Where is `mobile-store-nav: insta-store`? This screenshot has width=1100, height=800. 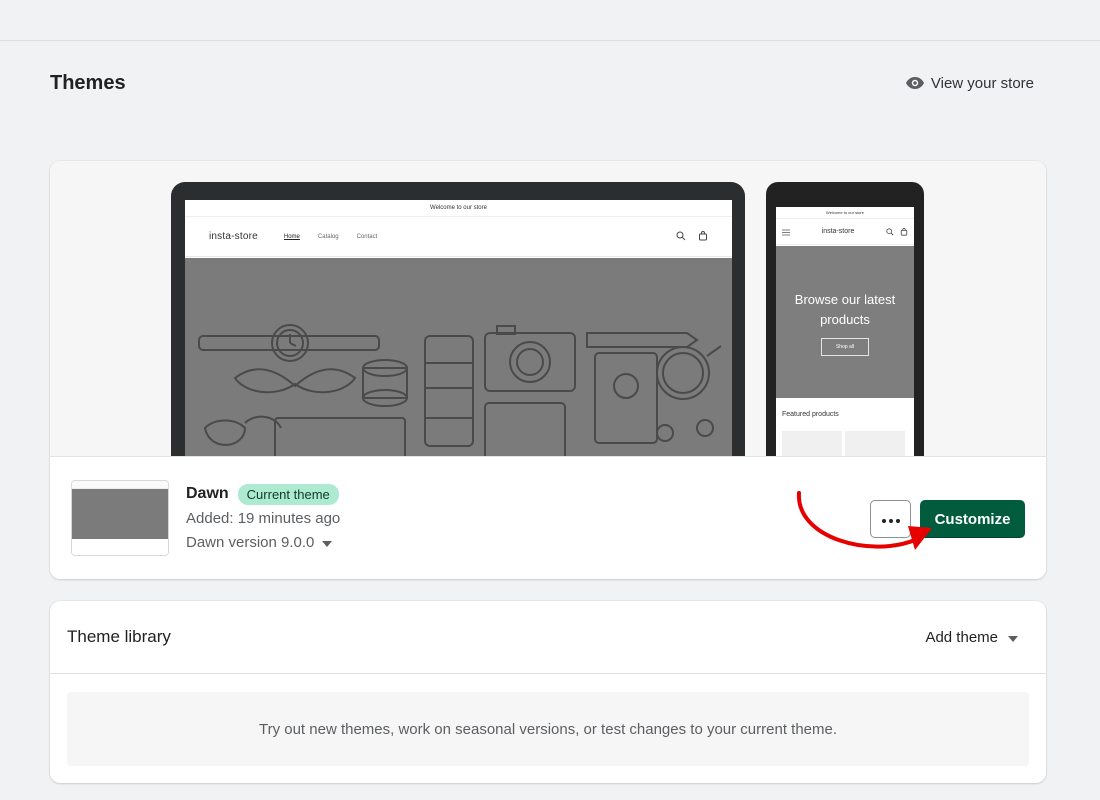
mobile-store-nav: insta-store is located at coordinates (845, 232).